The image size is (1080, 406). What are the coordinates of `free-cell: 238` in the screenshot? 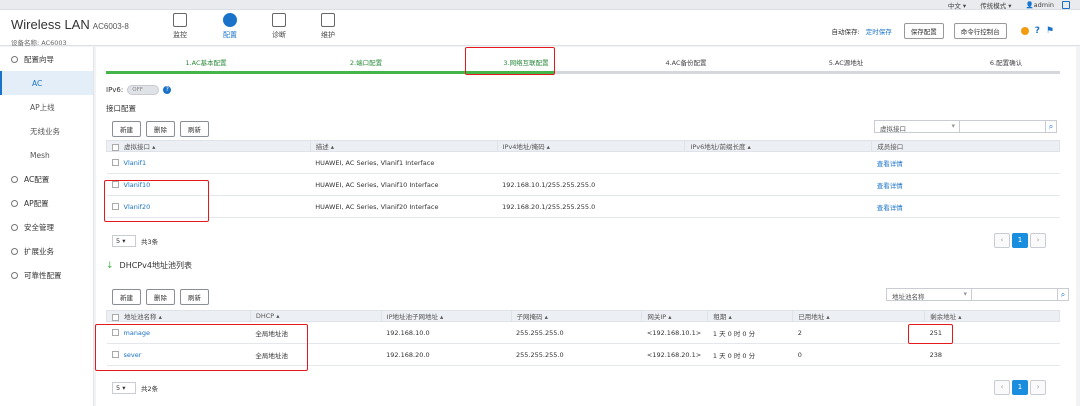 It's located at (992, 354).